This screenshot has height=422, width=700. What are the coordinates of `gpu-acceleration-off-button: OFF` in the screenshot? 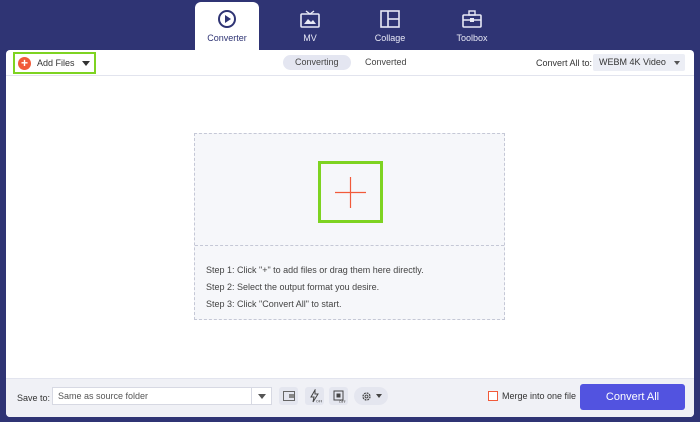 It's located at (338, 396).